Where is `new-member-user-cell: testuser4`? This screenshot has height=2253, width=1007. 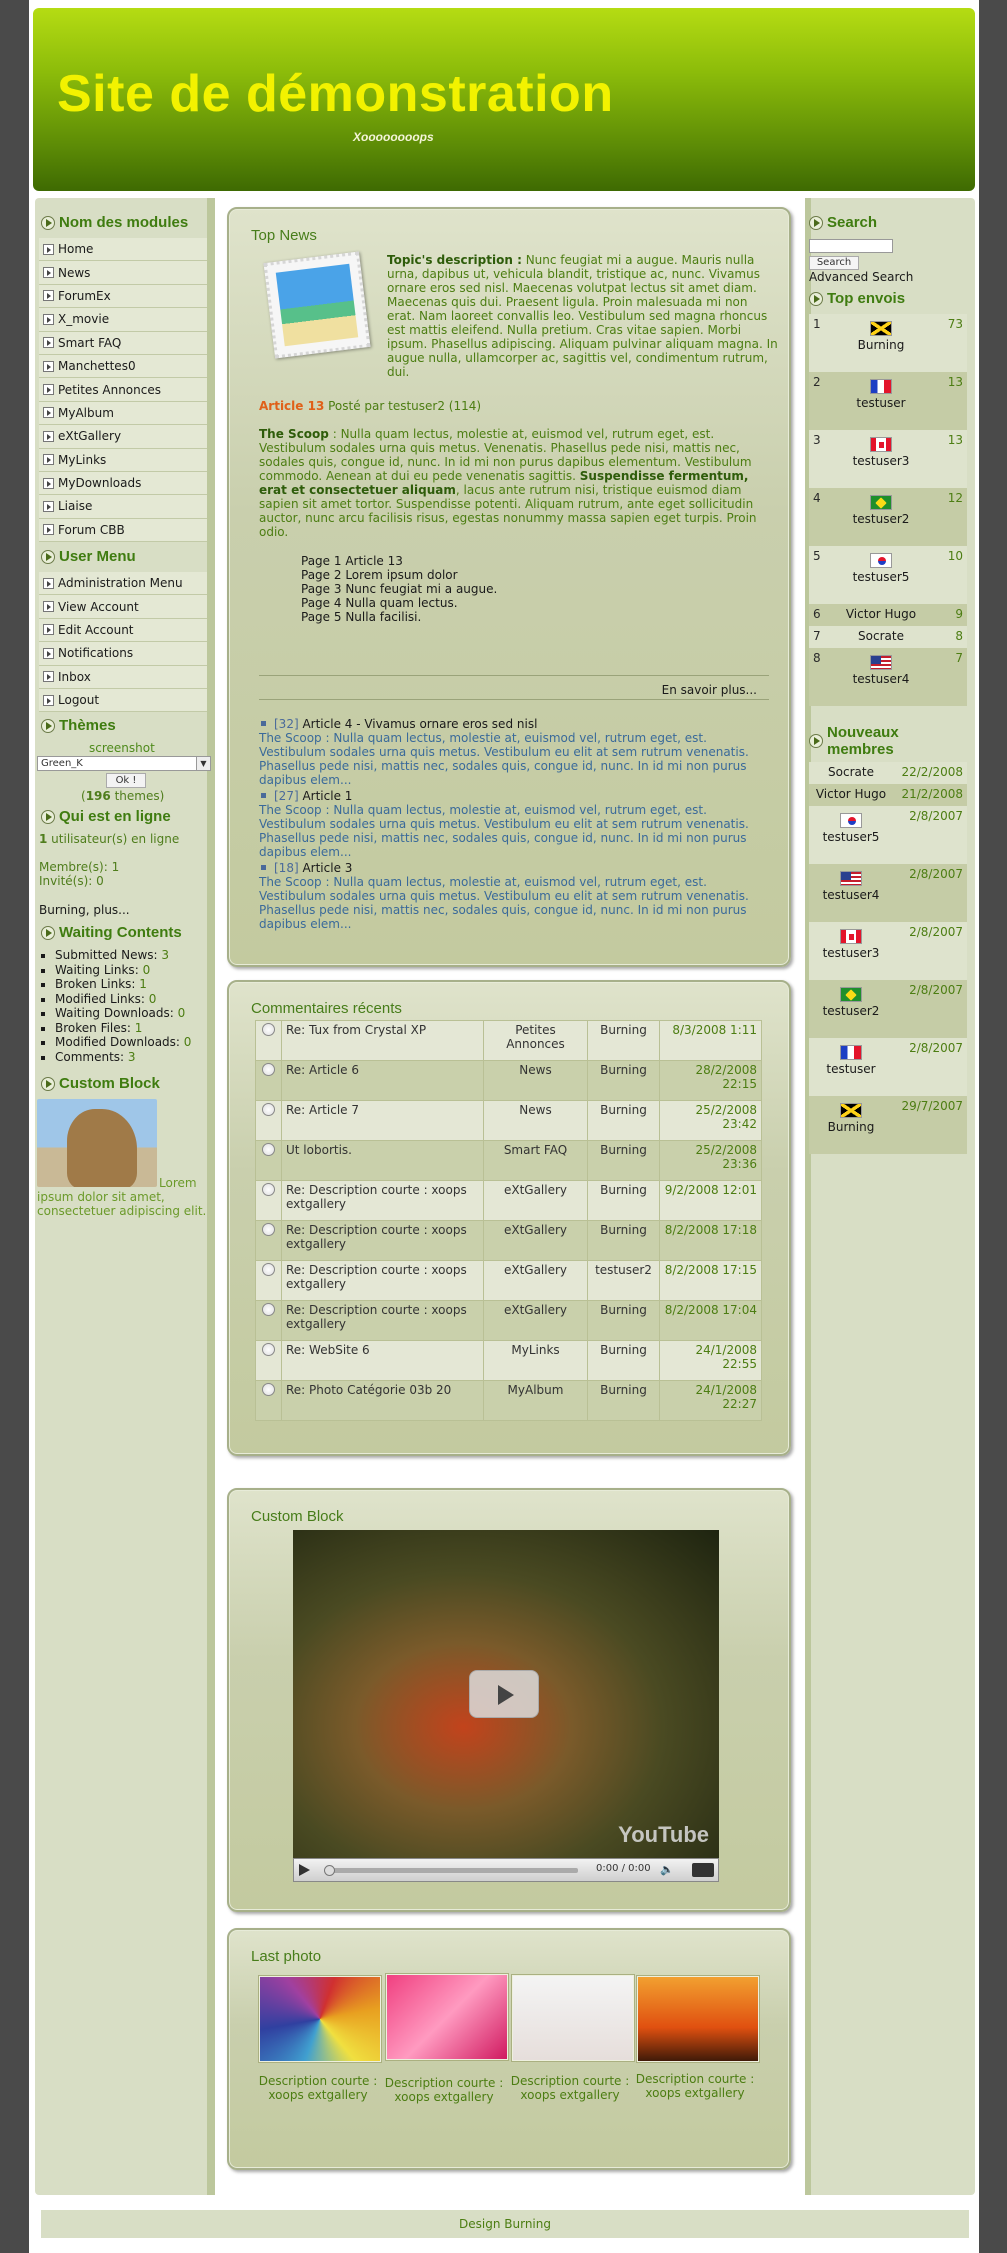
new-member-user-cell: testuser4 is located at coordinates (851, 893).